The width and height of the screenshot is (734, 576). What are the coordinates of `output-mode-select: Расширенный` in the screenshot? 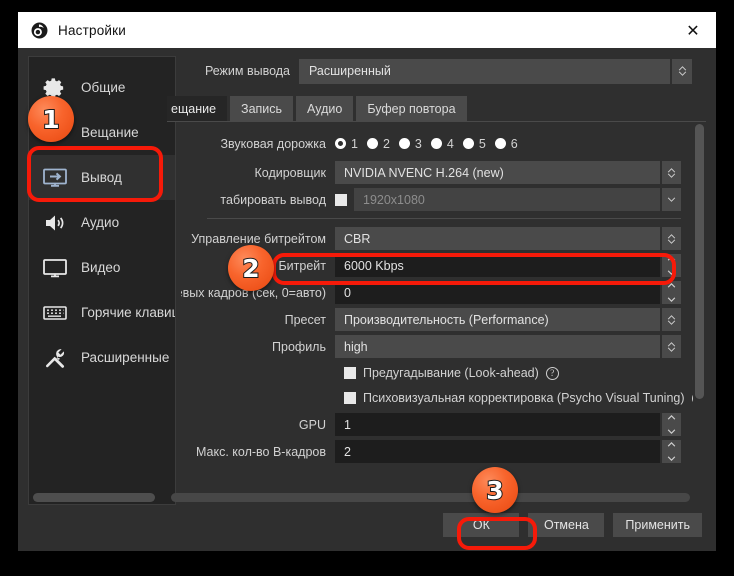 It's located at (484, 71).